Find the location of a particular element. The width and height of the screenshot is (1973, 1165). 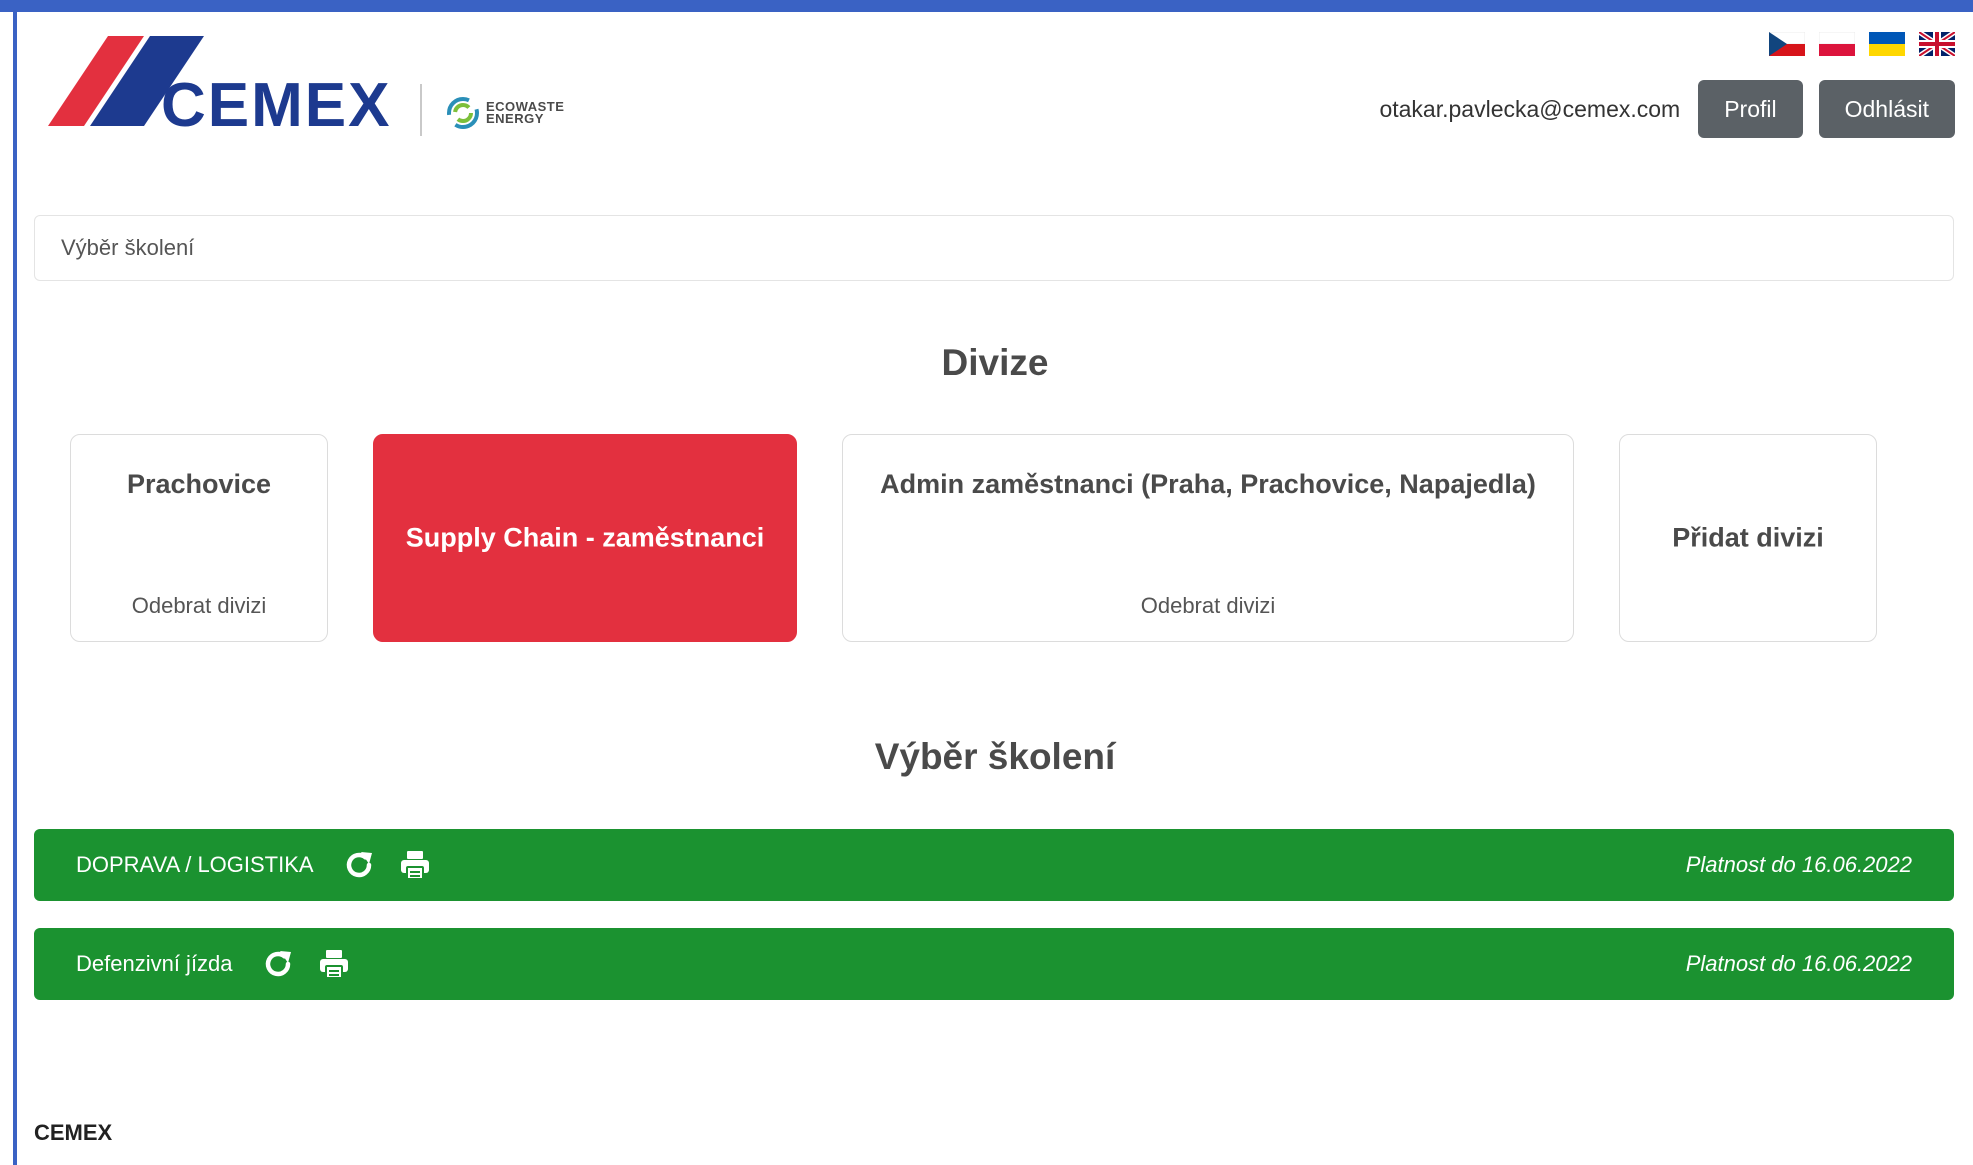

ecowaste-text: ECOWASTE ENERGY is located at coordinates (525, 113).